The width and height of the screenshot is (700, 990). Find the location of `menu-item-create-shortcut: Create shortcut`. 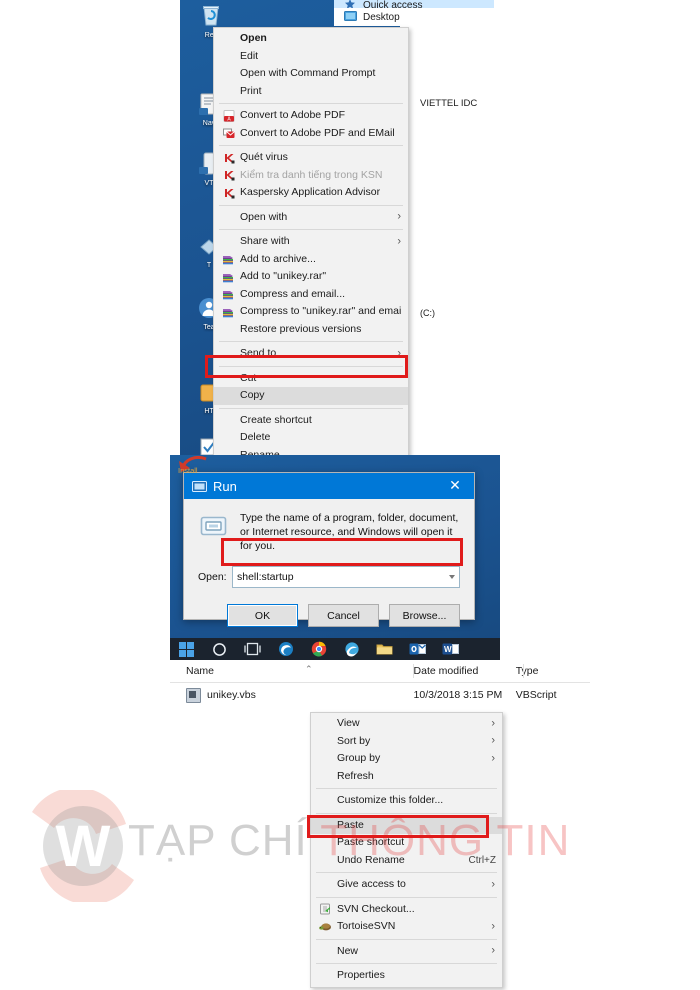

menu-item-create-shortcut: Create shortcut is located at coordinates (311, 421).